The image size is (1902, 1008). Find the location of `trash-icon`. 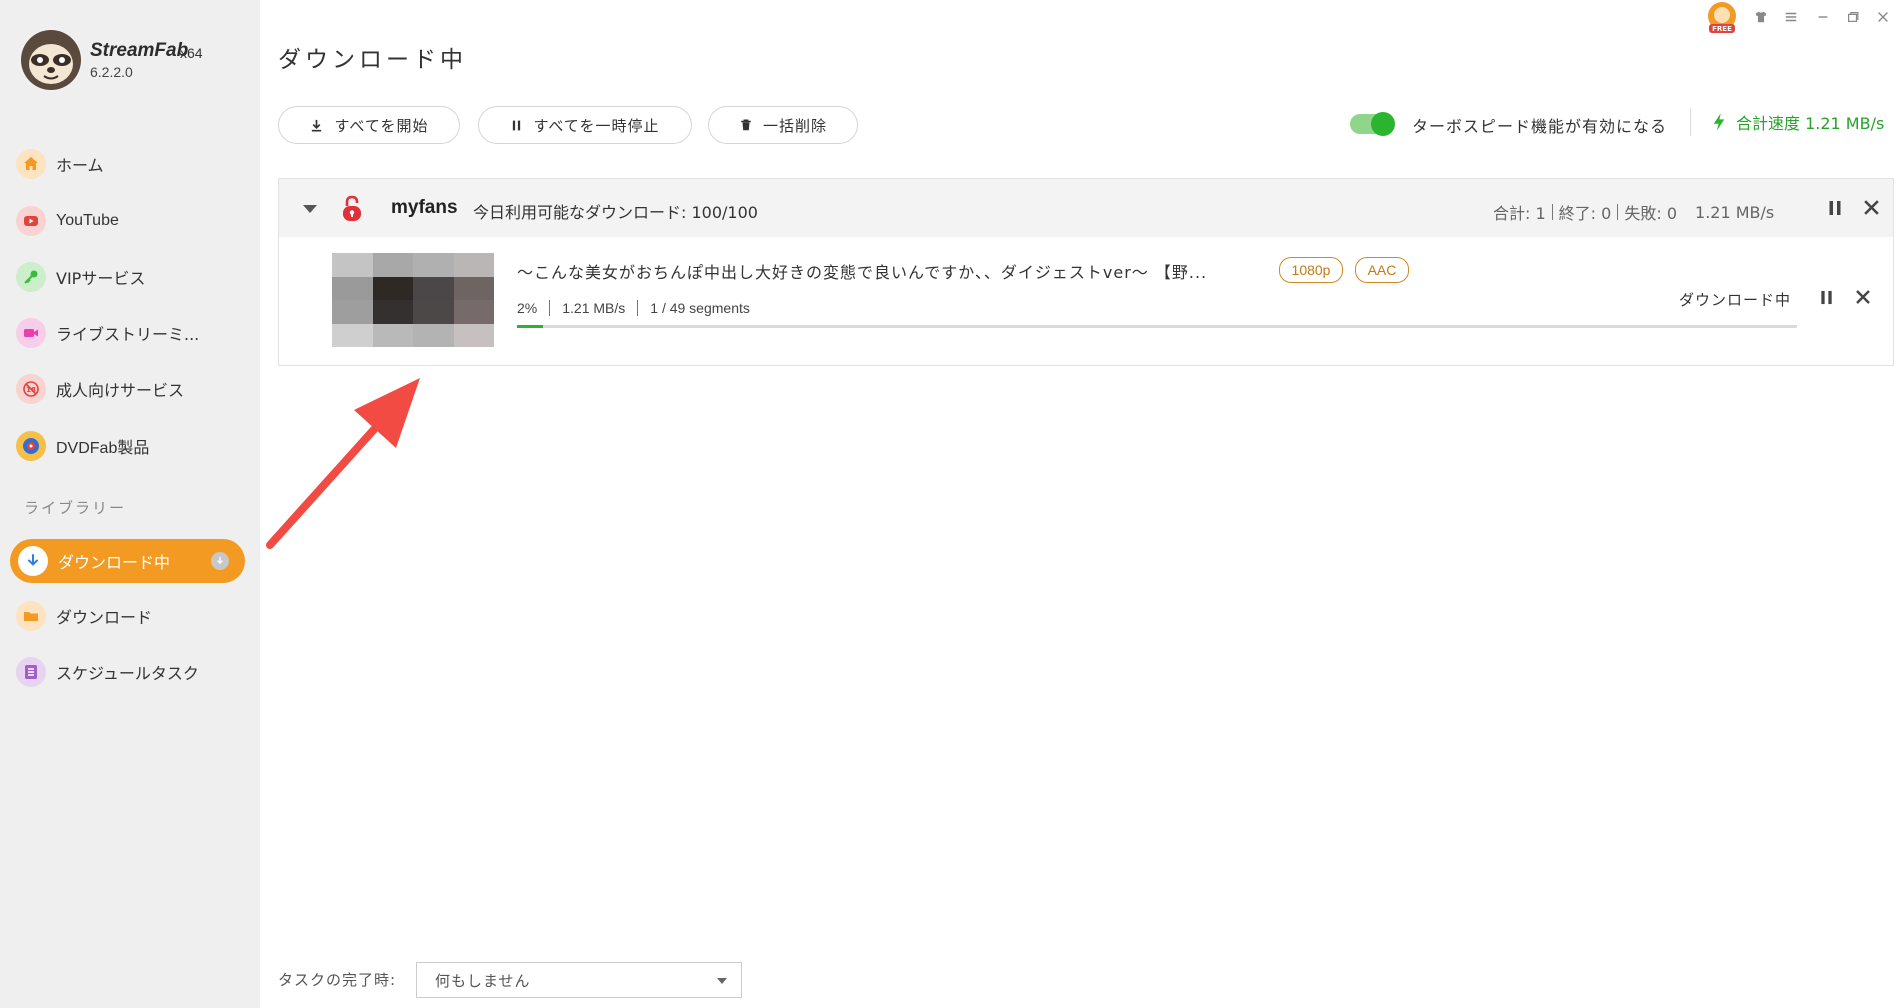

trash-icon is located at coordinates (746, 125).